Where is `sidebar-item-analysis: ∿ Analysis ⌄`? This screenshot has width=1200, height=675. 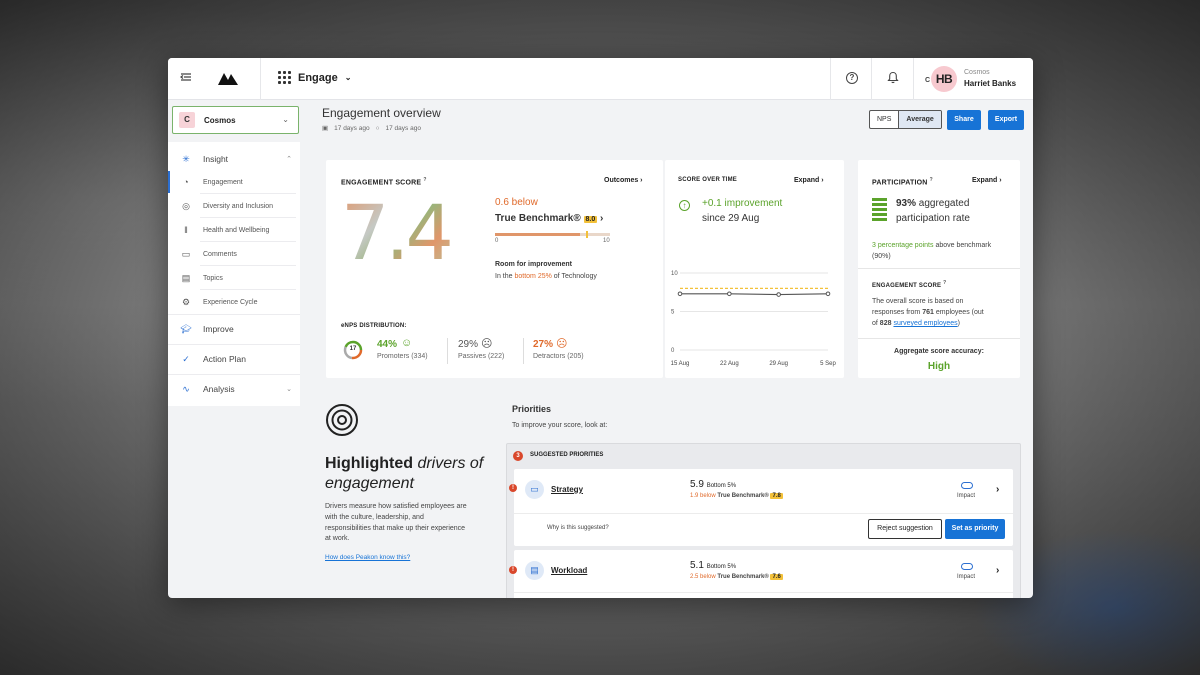
sidebar-item-analysis: ∿ Analysis ⌄ is located at coordinates (234, 389).